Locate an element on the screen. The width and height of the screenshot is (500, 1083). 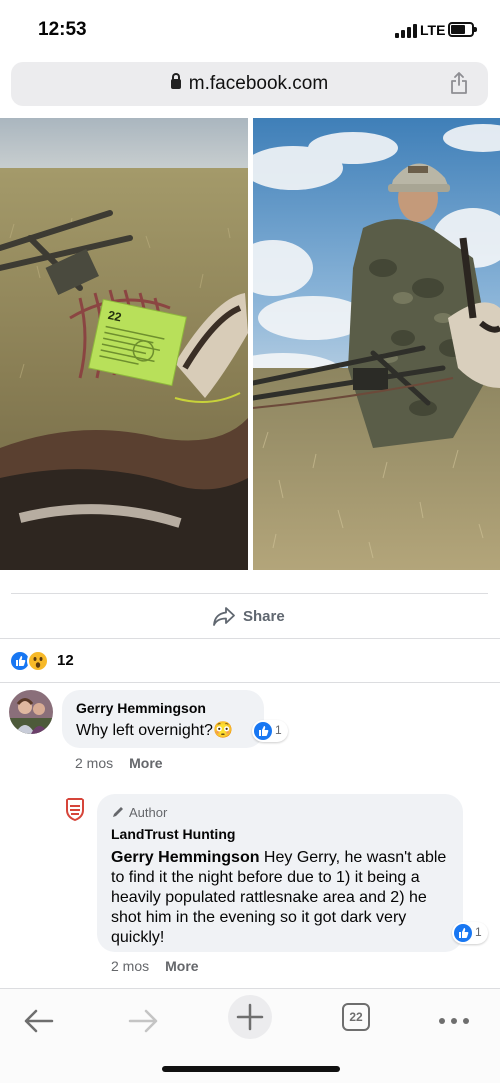
reaction-count: 12 is located at coordinates (65, 660).